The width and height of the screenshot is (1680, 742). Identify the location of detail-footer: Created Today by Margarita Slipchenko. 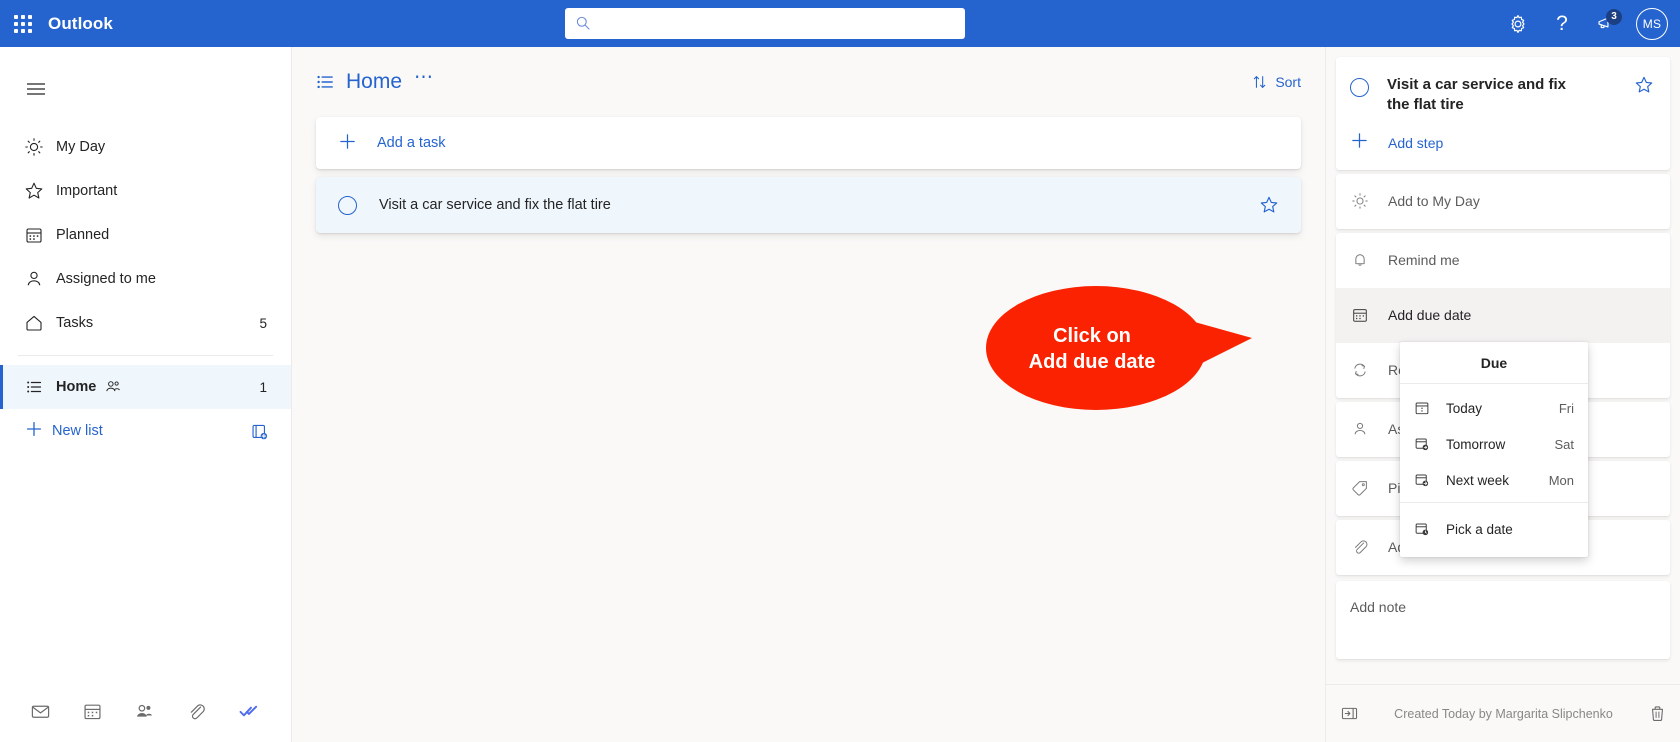
(1503, 713).